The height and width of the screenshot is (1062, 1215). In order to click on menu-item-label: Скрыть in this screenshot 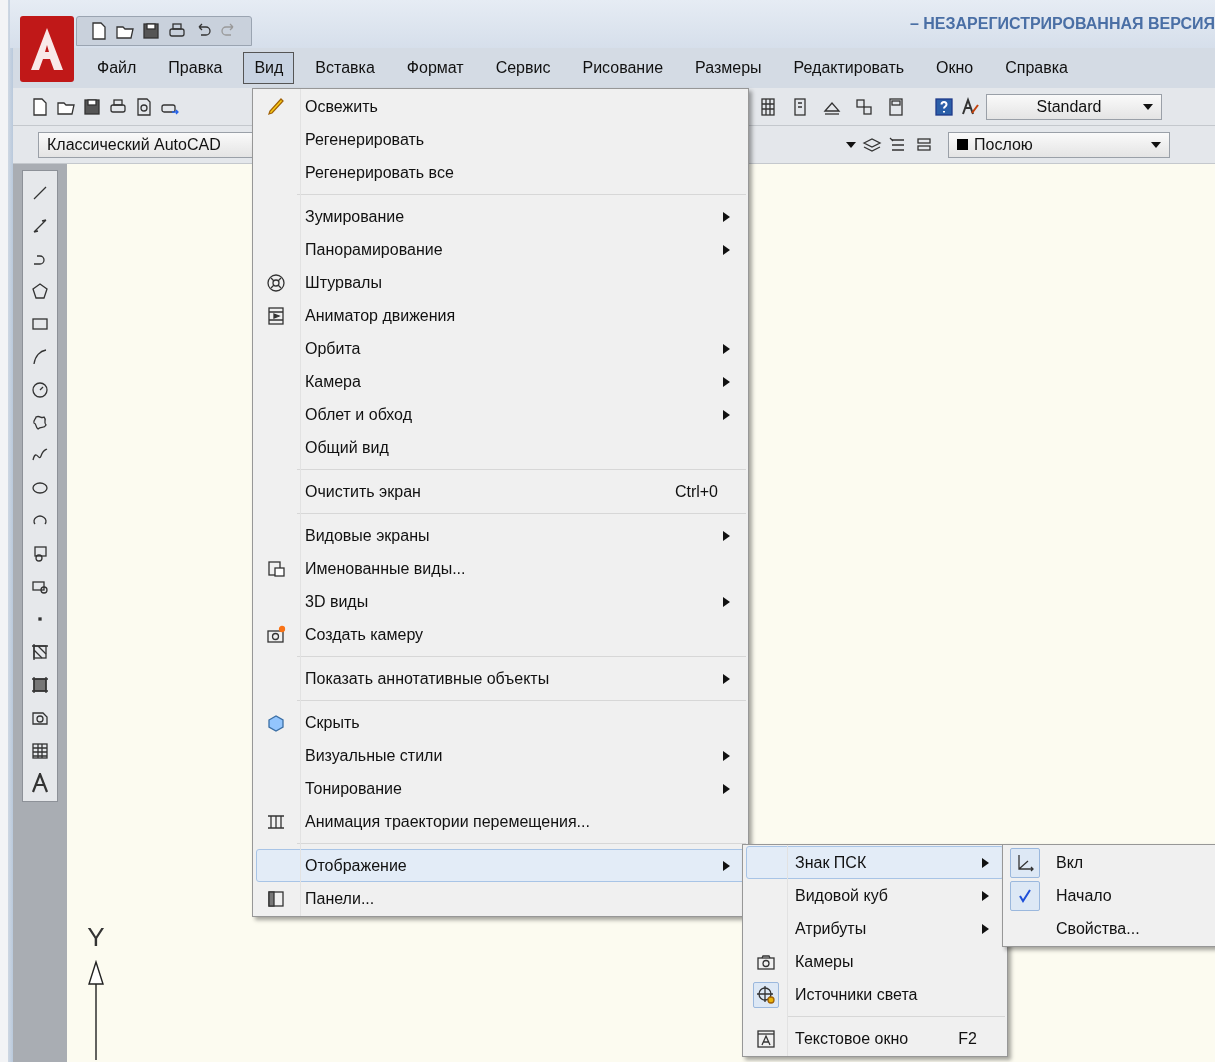, I will do `click(332, 722)`.